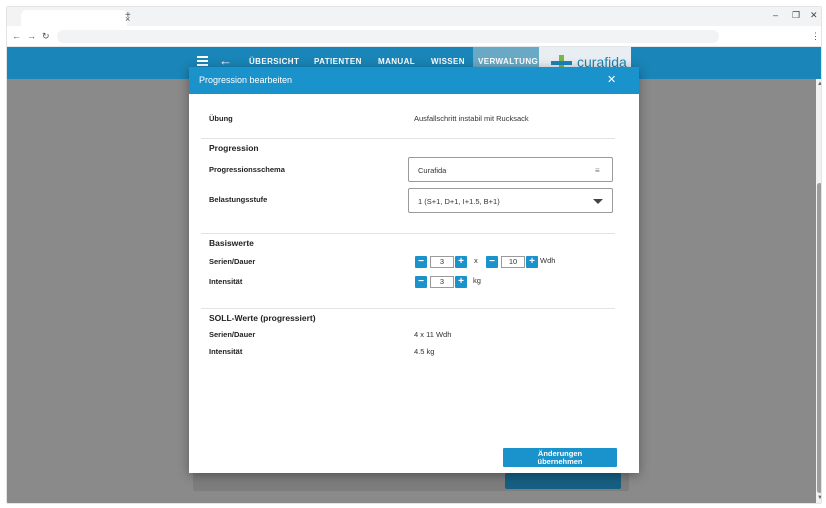 Image resolution: width=826 pixels, height=508 pixels. I want to click on scroll-up-icon: ▲, so click(819, 84).